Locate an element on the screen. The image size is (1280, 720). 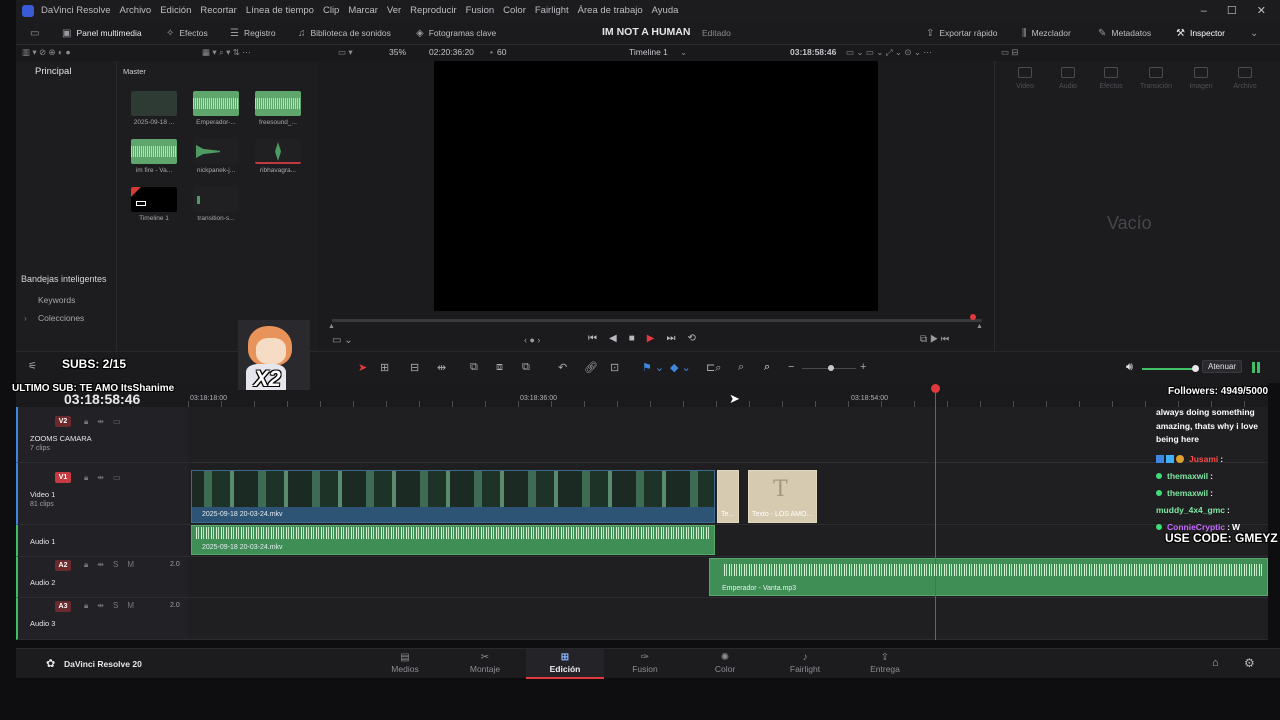
trim-tool-icon: ⊞ is located at coordinates (384, 367).